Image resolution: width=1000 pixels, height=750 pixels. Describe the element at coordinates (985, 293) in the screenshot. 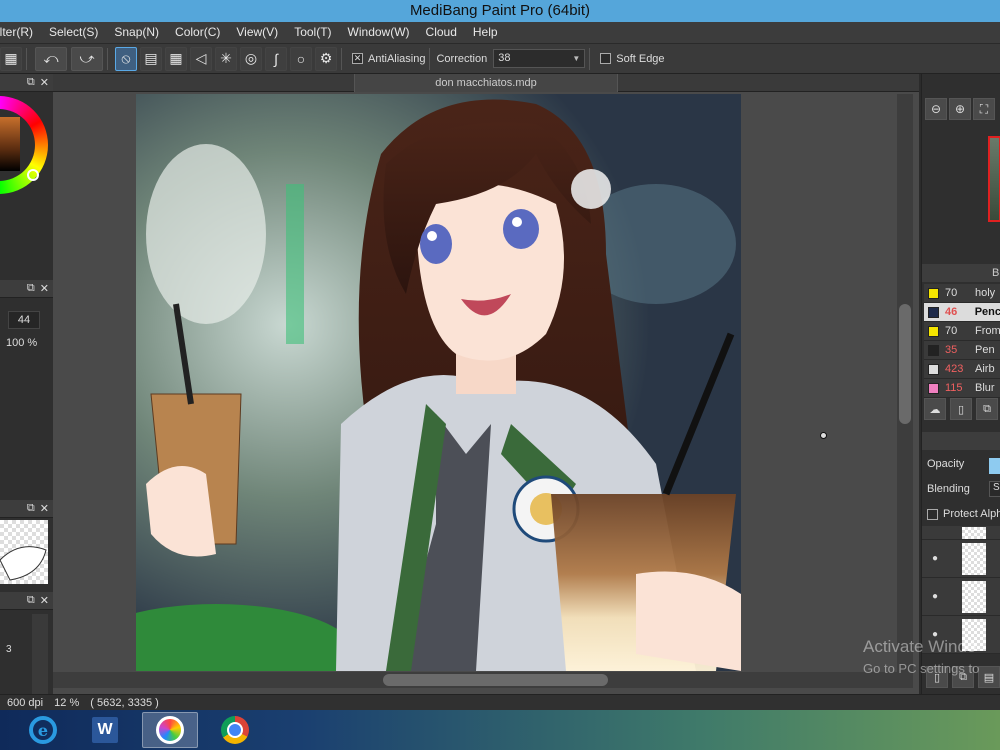

I see `brush-name: holy` at that location.